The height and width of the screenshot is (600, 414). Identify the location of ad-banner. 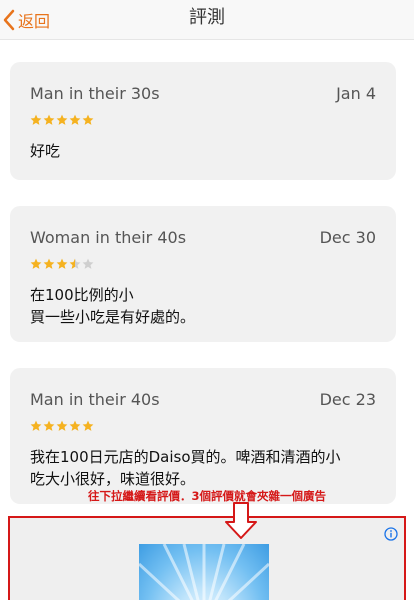
(207, 558).